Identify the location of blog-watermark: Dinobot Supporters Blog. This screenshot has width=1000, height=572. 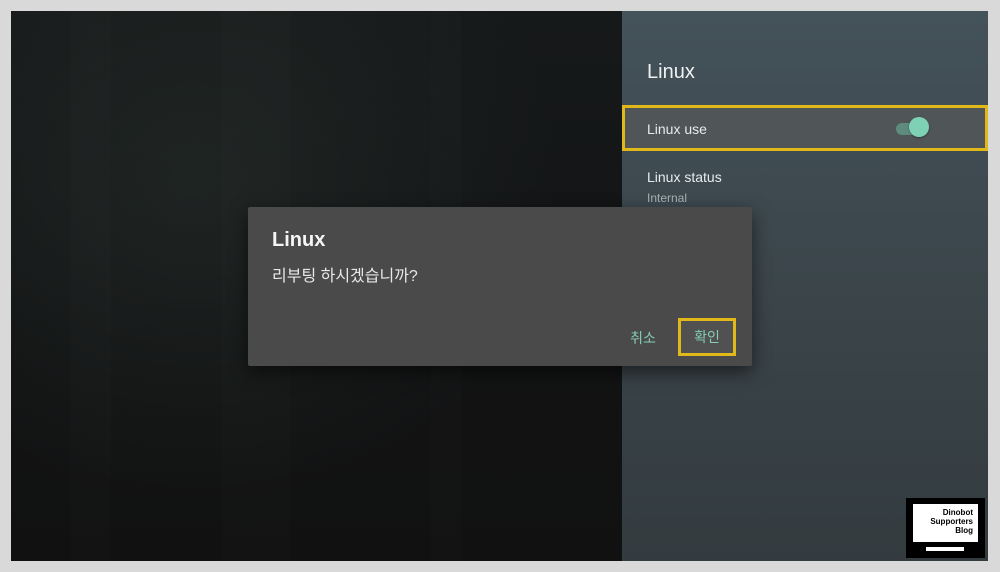
(945, 528).